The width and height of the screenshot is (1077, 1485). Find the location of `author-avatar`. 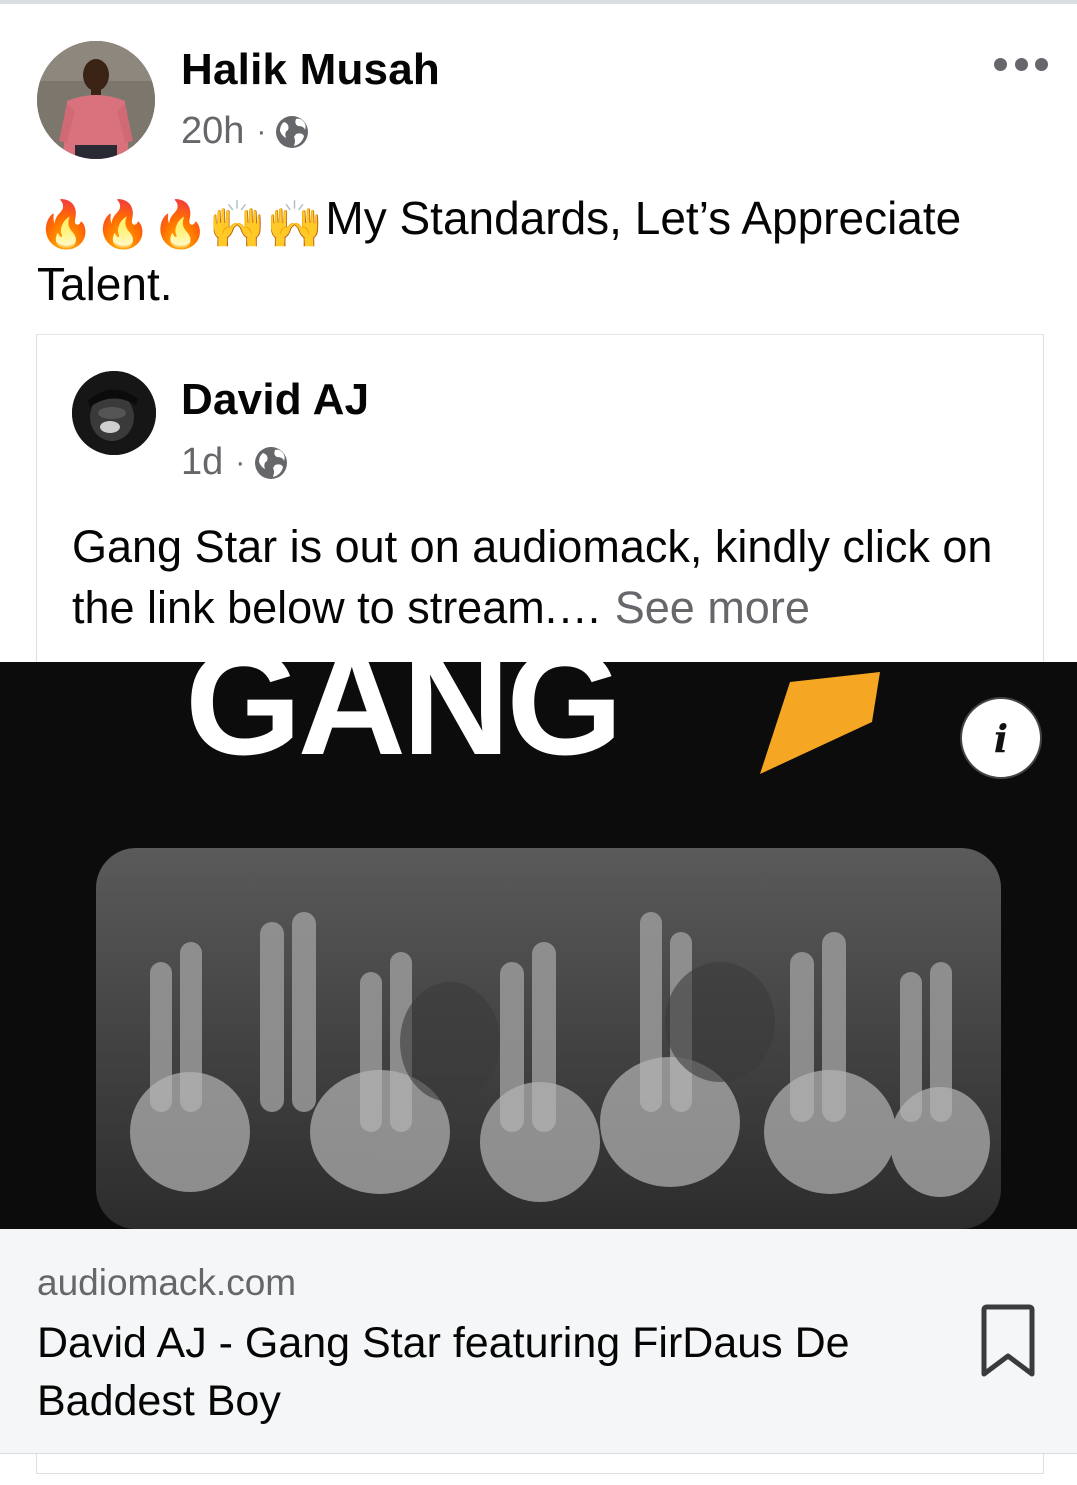

author-avatar is located at coordinates (96, 100).